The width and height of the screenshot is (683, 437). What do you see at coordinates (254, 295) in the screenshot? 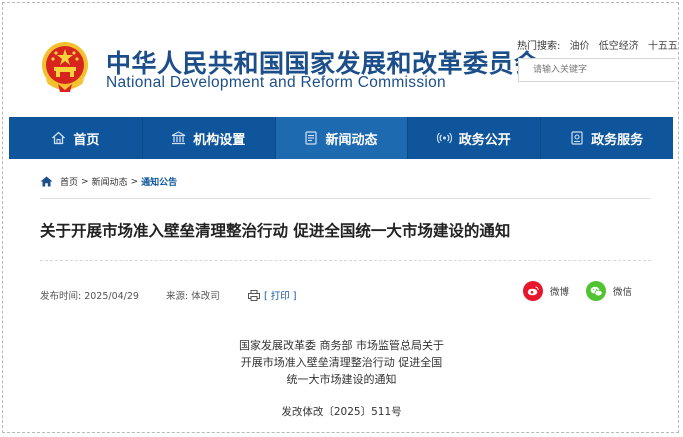
I see `printer-icon` at bounding box center [254, 295].